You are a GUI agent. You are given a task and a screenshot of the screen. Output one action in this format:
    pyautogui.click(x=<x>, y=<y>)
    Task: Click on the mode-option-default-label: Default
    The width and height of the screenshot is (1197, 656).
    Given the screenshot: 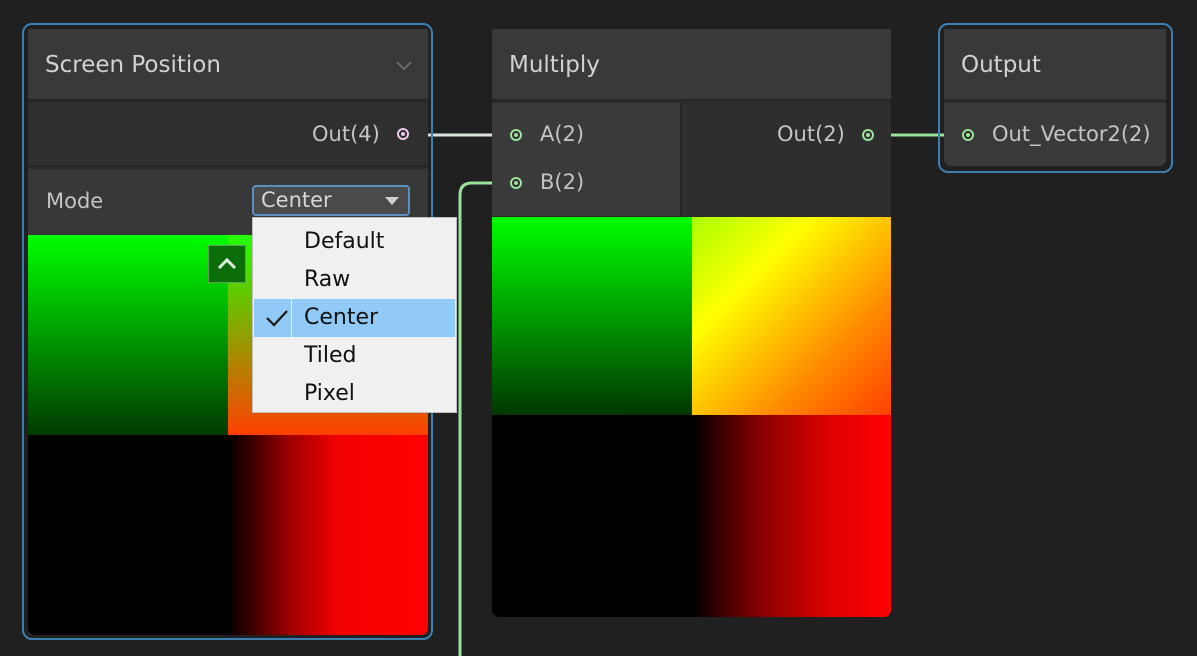 What is the action you would take?
    pyautogui.click(x=344, y=241)
    